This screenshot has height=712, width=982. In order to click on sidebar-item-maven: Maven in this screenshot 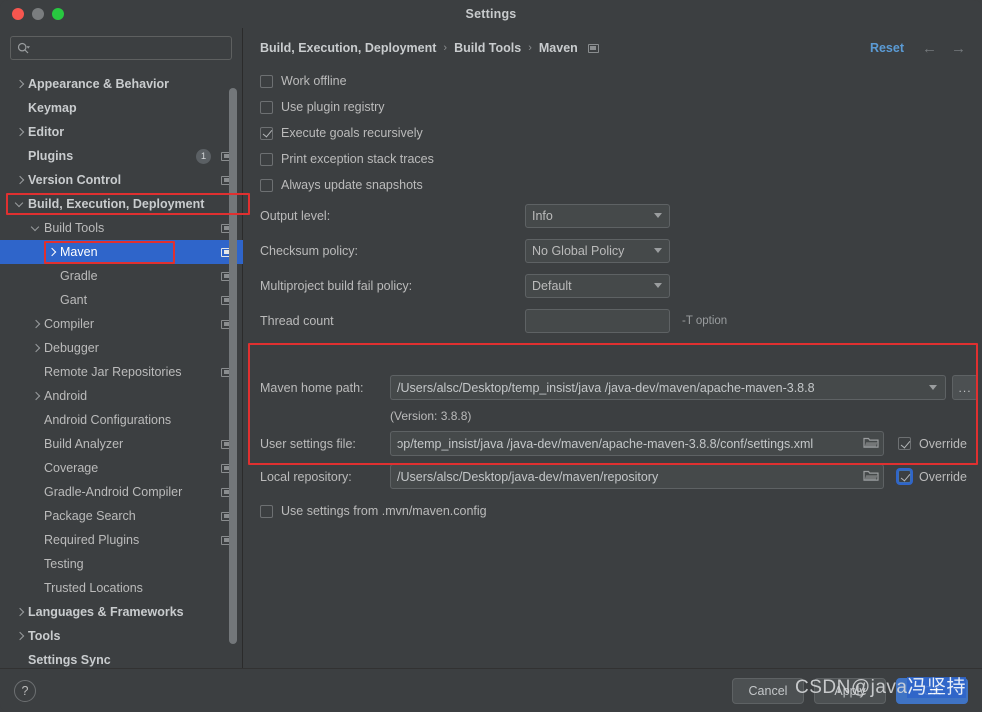, I will do `click(121, 252)`.